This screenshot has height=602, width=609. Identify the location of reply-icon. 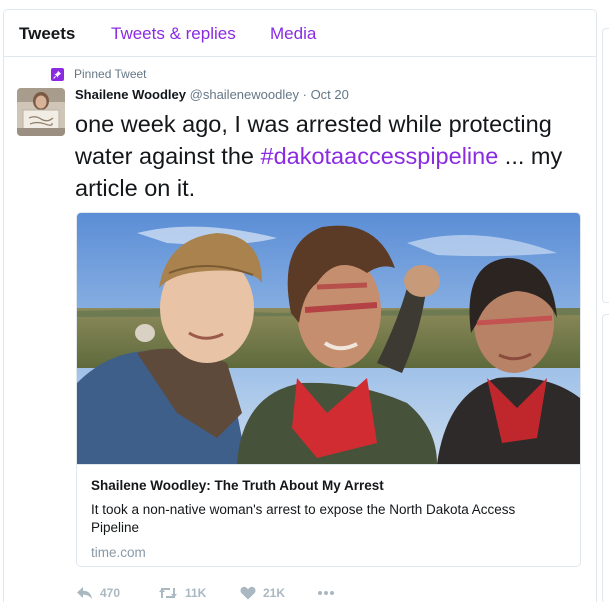
(84, 593).